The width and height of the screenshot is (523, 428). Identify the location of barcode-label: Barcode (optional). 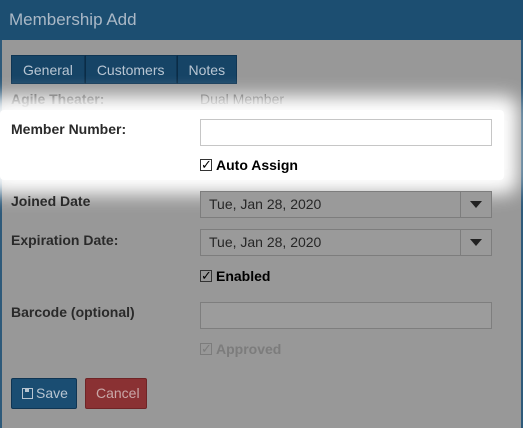
(73, 312).